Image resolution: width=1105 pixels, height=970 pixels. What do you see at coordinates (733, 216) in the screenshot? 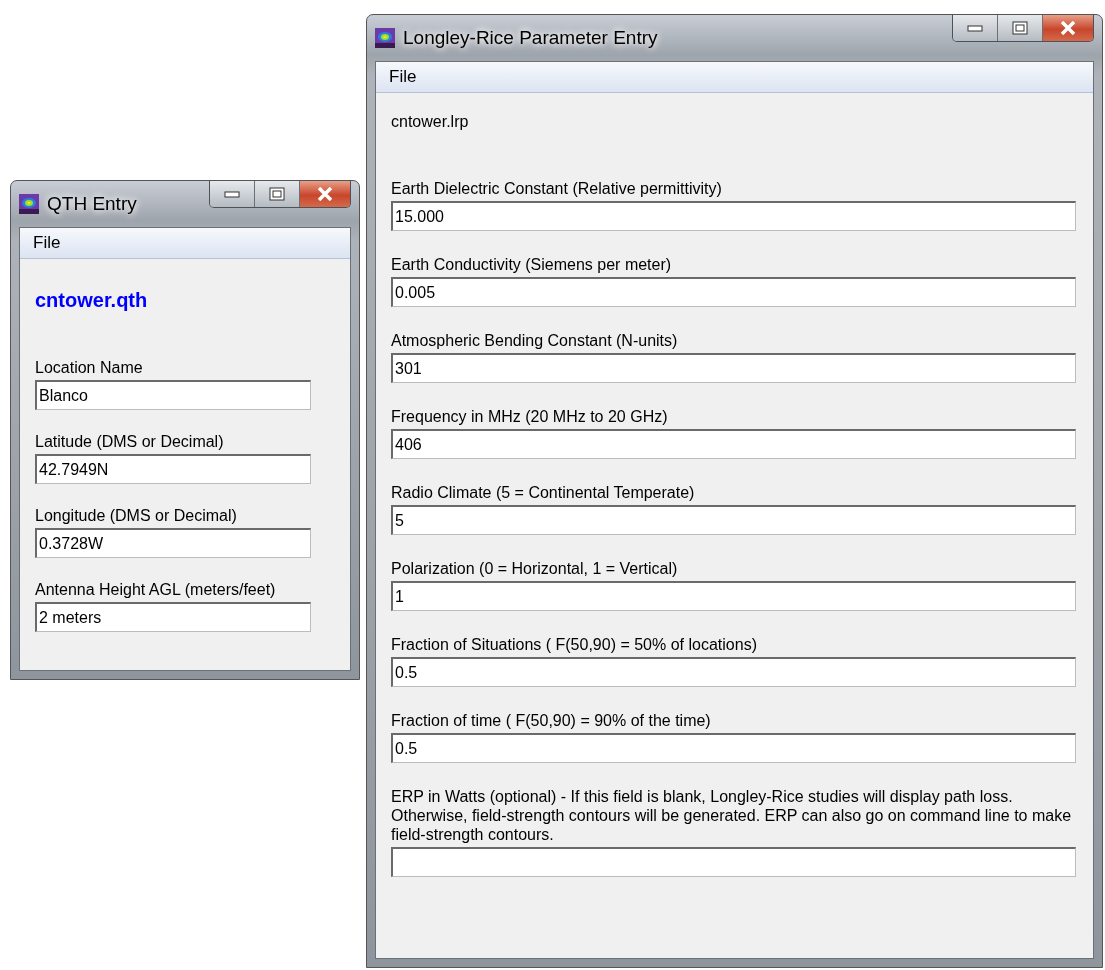
I see `input-field: 15.000` at bounding box center [733, 216].